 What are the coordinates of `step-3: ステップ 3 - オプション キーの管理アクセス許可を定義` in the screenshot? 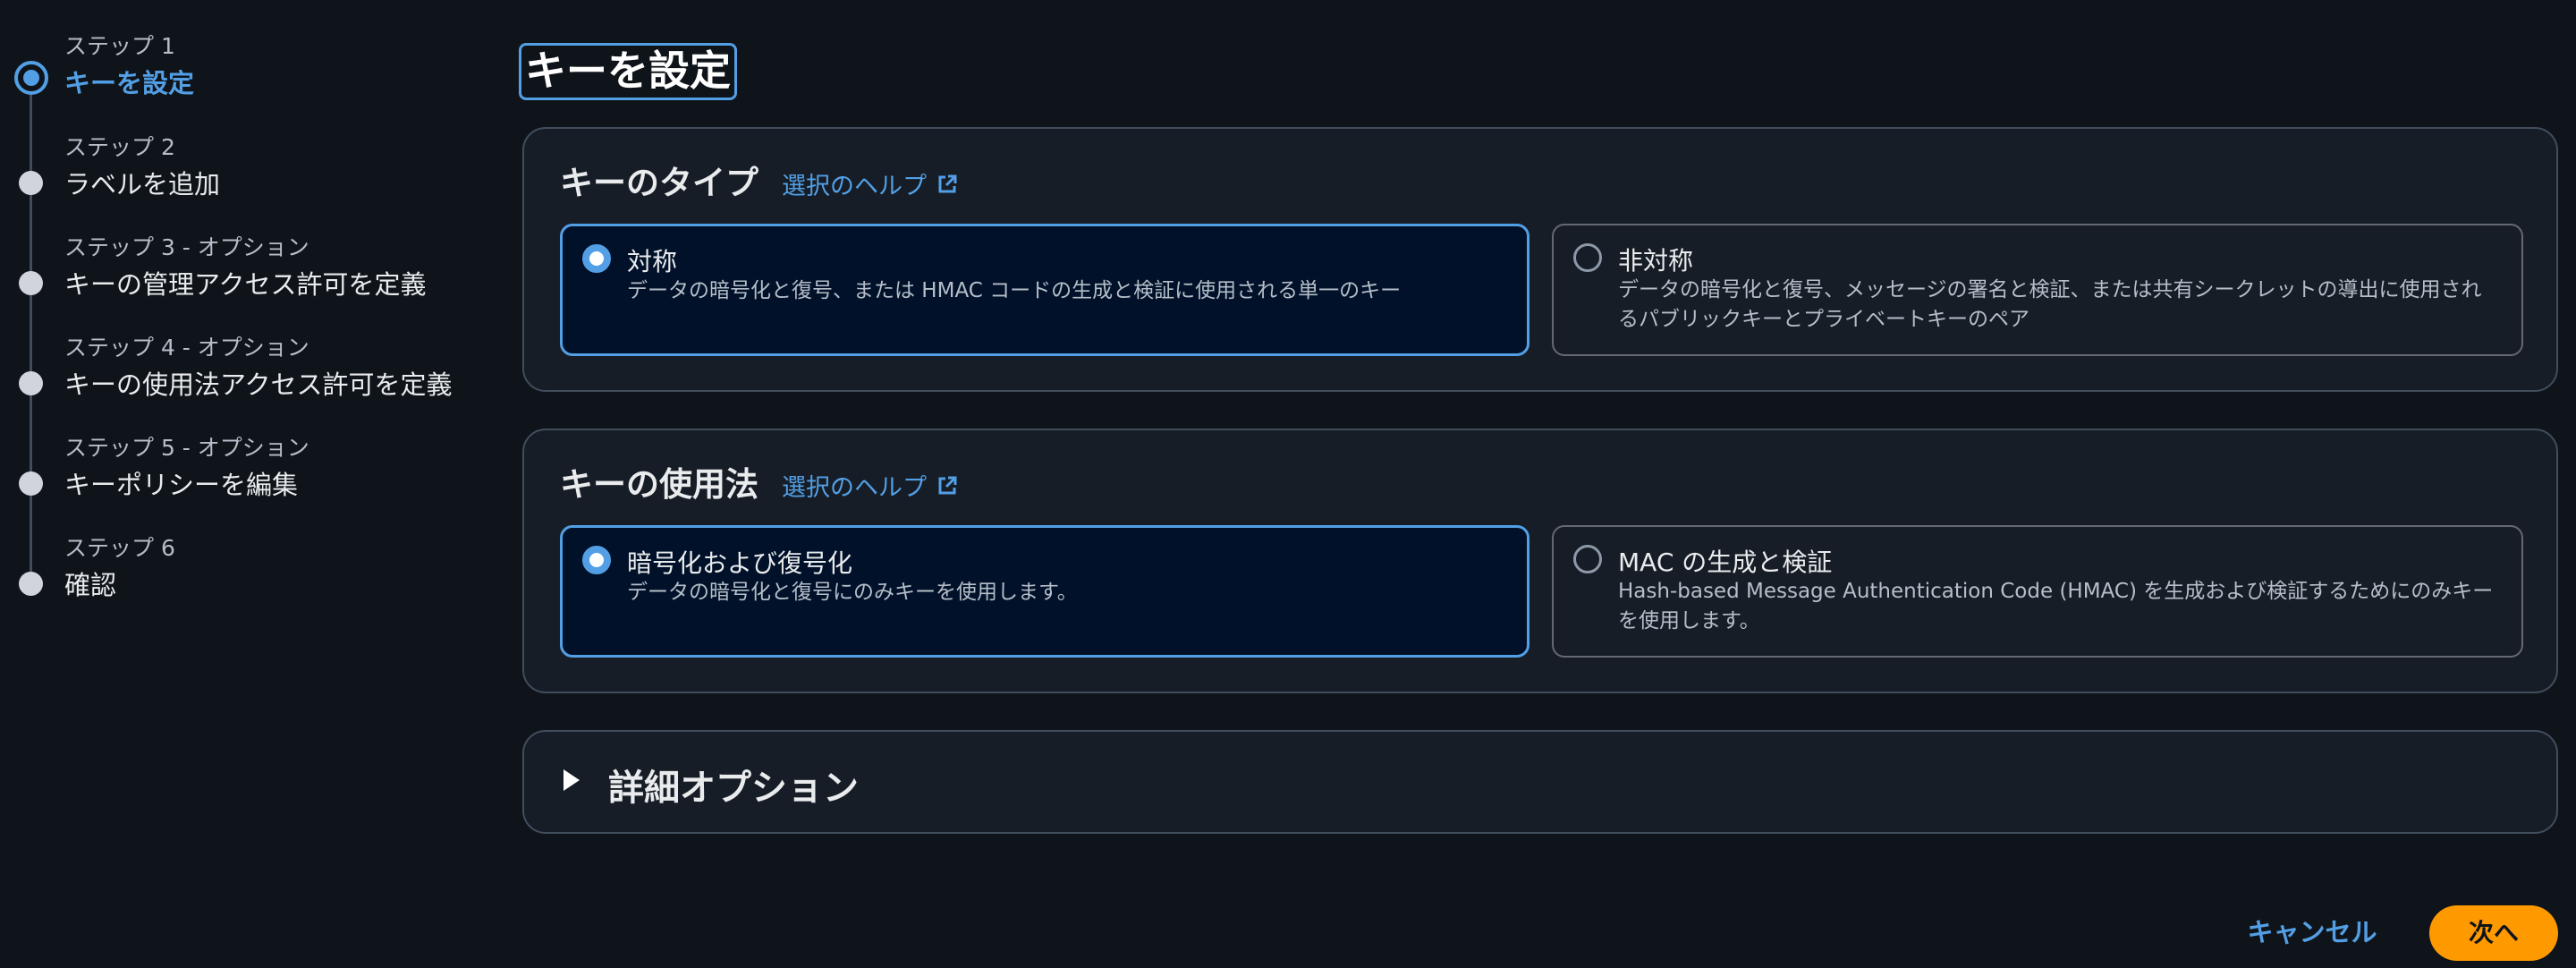 It's located at (250, 270).